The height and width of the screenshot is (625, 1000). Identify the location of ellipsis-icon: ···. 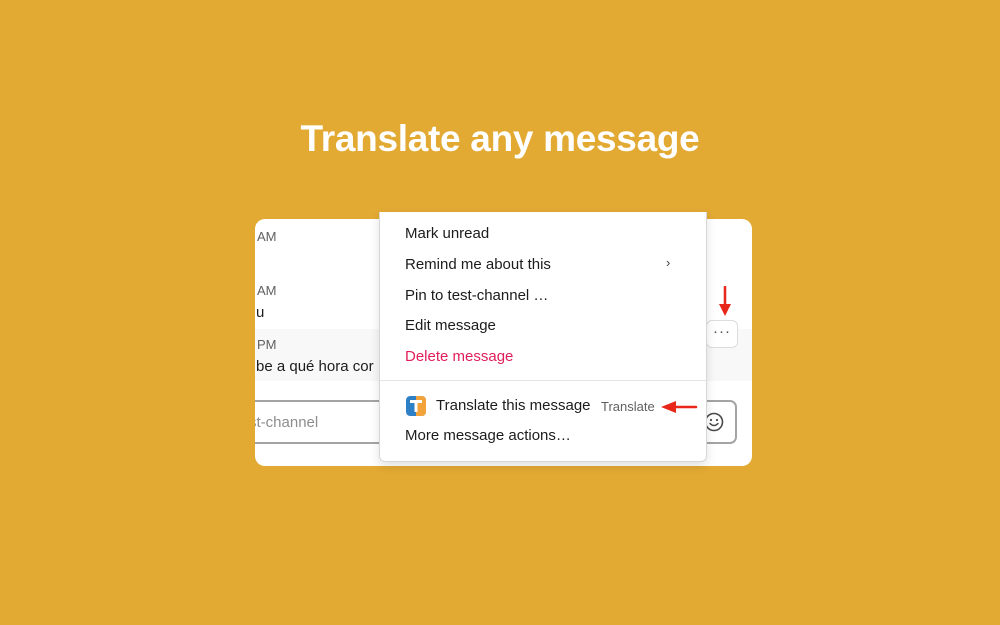
(722, 331).